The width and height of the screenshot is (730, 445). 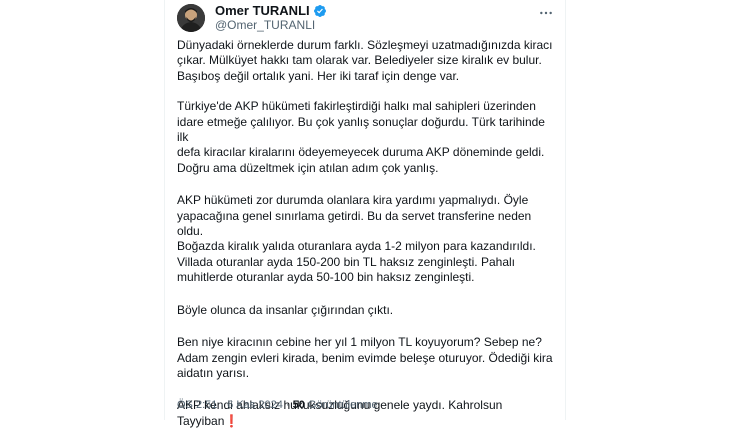 I want to click on tweet-timestamp: ÖS 2:51 · 6 Kas 2024, so click(x=230, y=405).